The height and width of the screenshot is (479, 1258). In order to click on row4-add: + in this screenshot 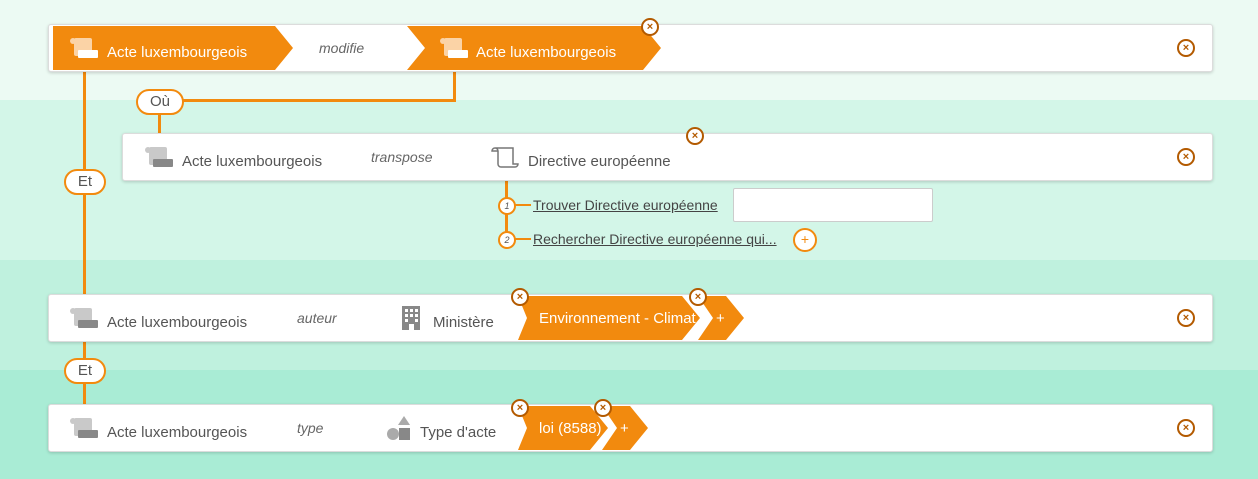, I will do `click(624, 428)`.